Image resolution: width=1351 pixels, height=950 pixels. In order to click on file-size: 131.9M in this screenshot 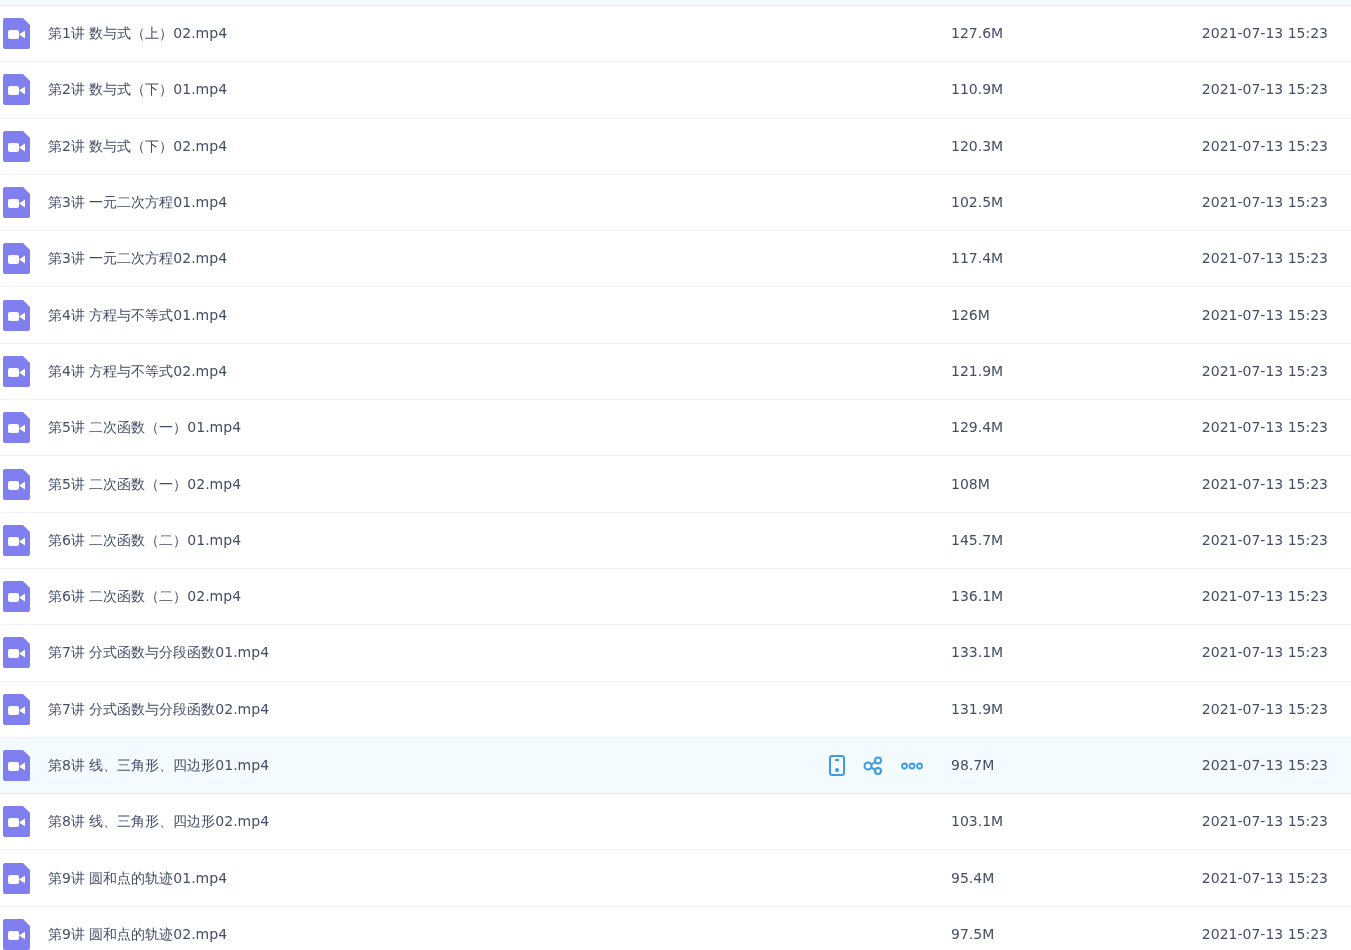, I will do `click(978, 709)`.